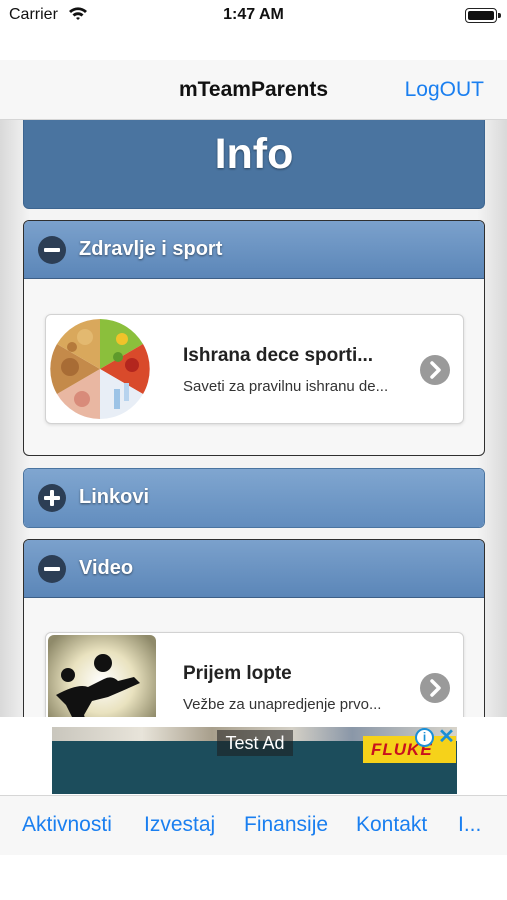  Describe the element at coordinates (106, 568) in the screenshot. I see `section-label: Video` at that location.